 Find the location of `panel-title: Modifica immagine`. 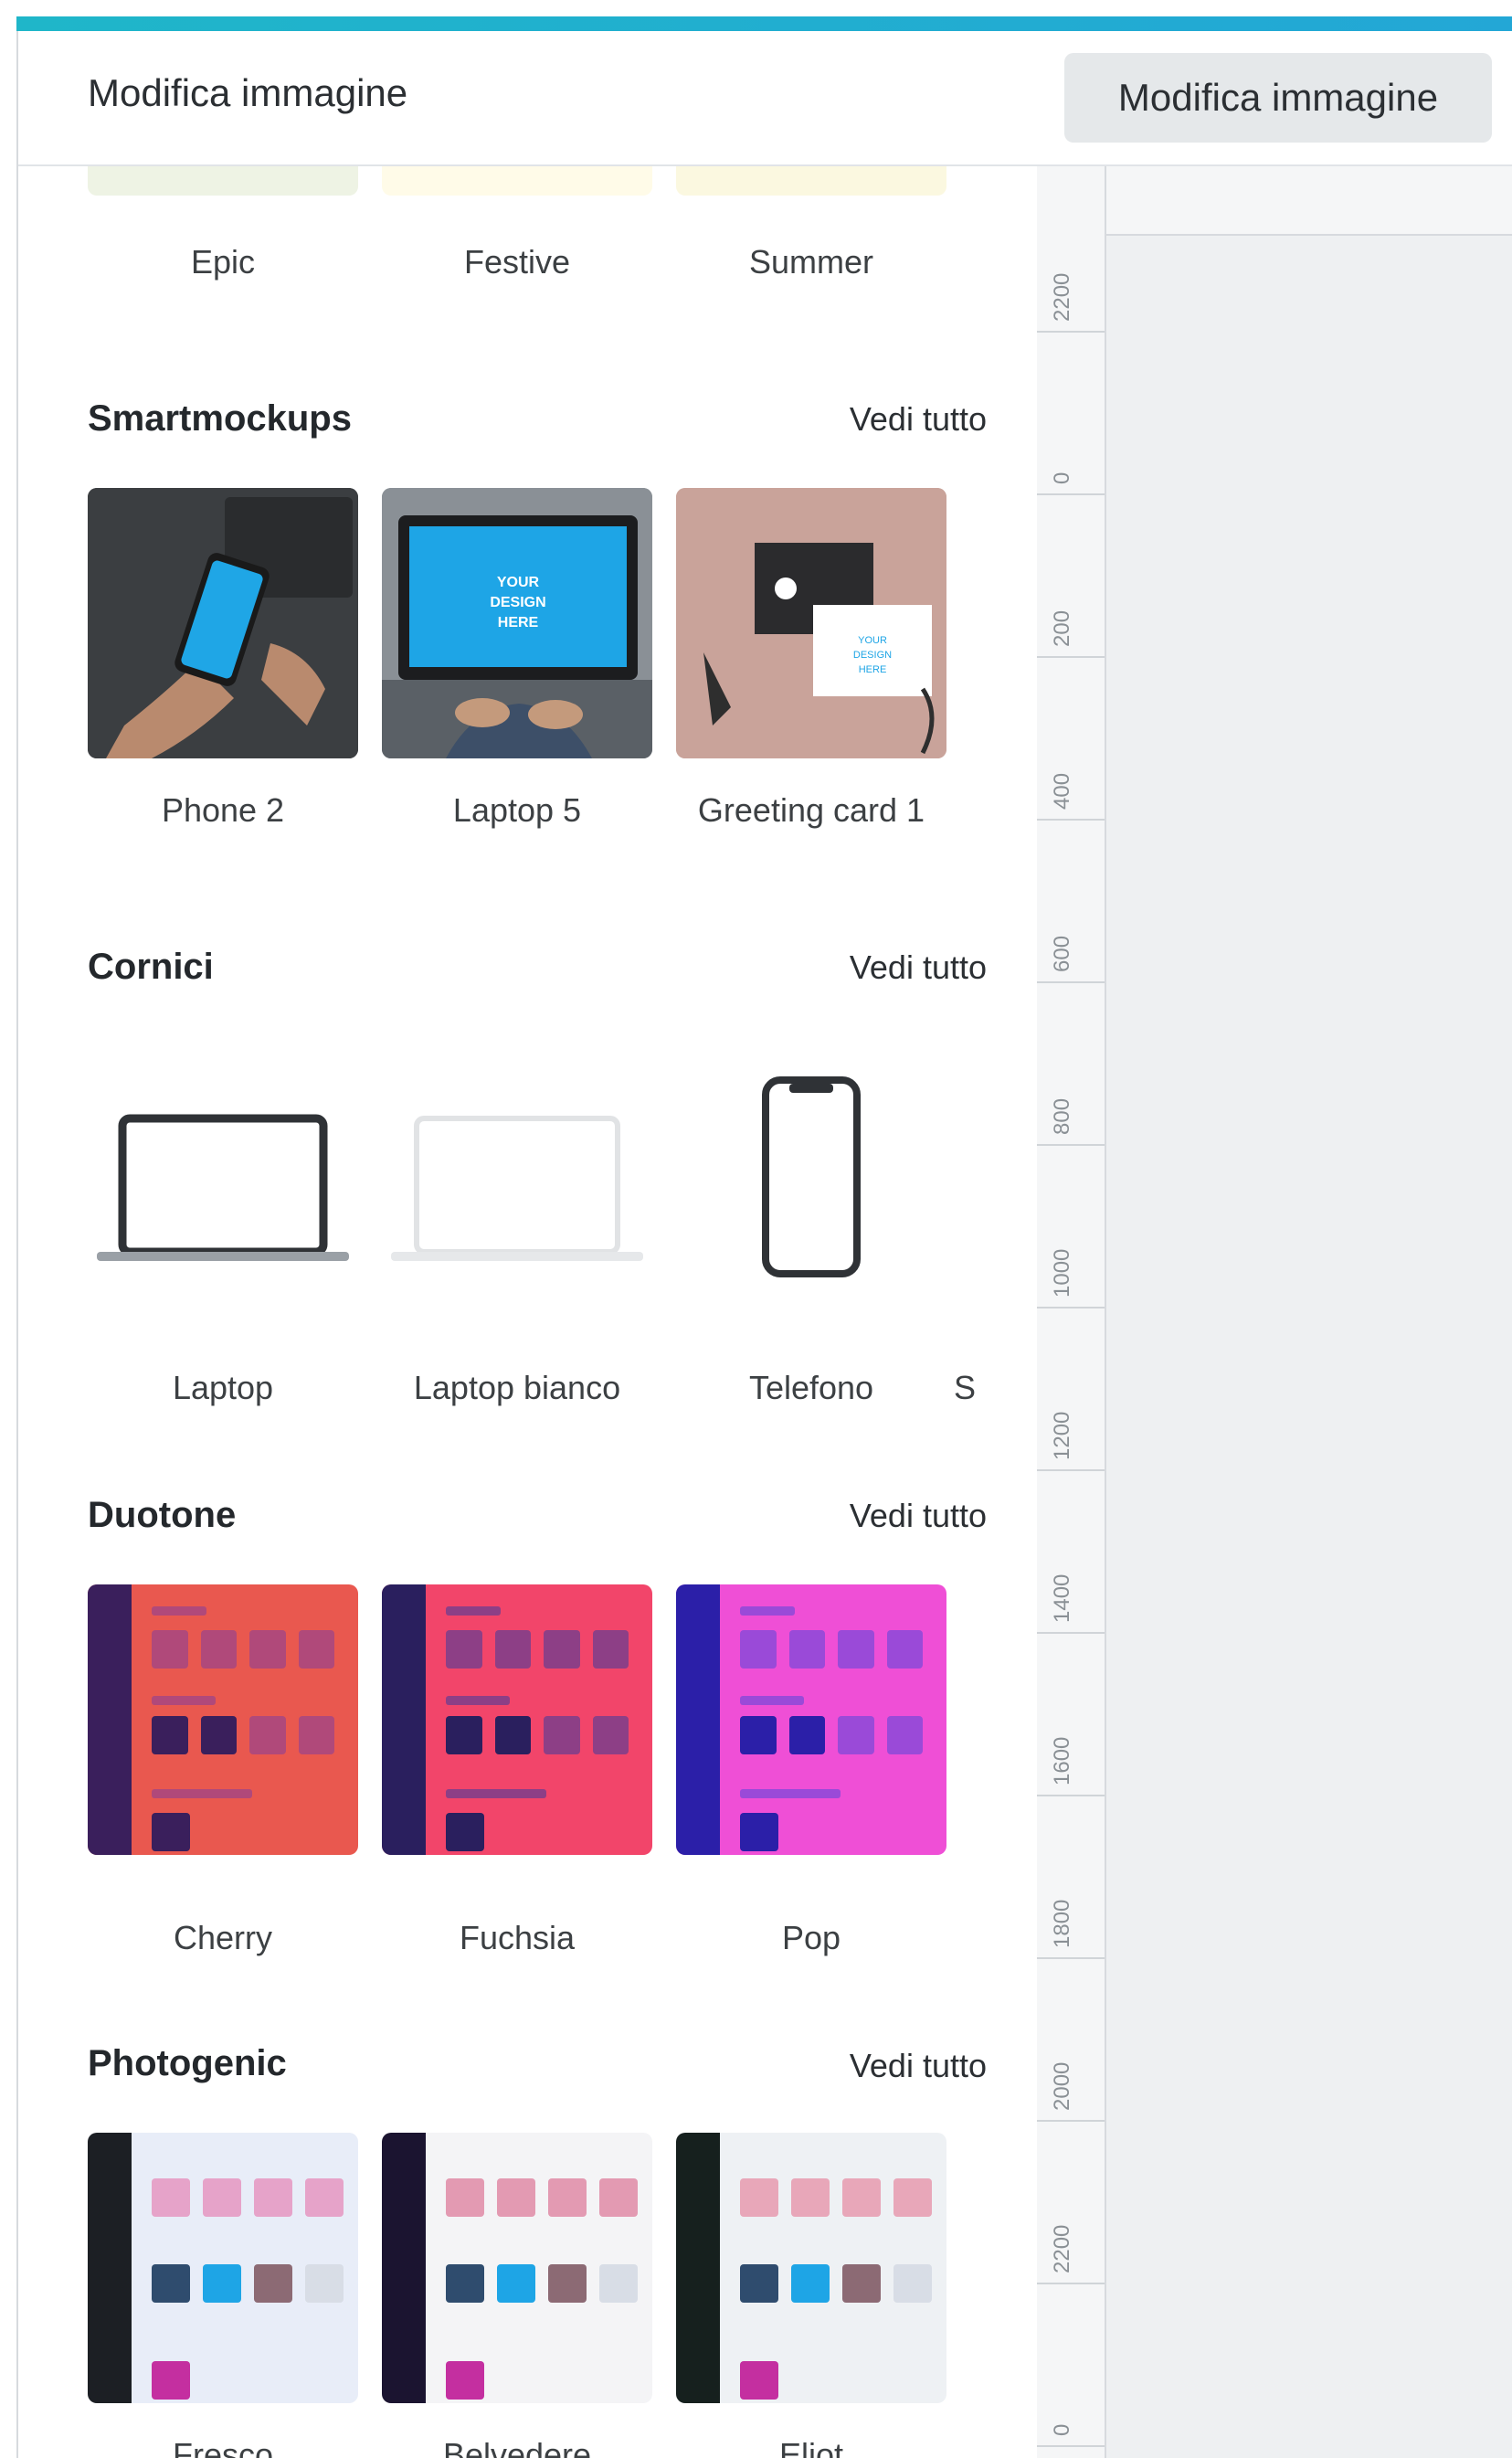

panel-title: Modifica immagine is located at coordinates (248, 92).